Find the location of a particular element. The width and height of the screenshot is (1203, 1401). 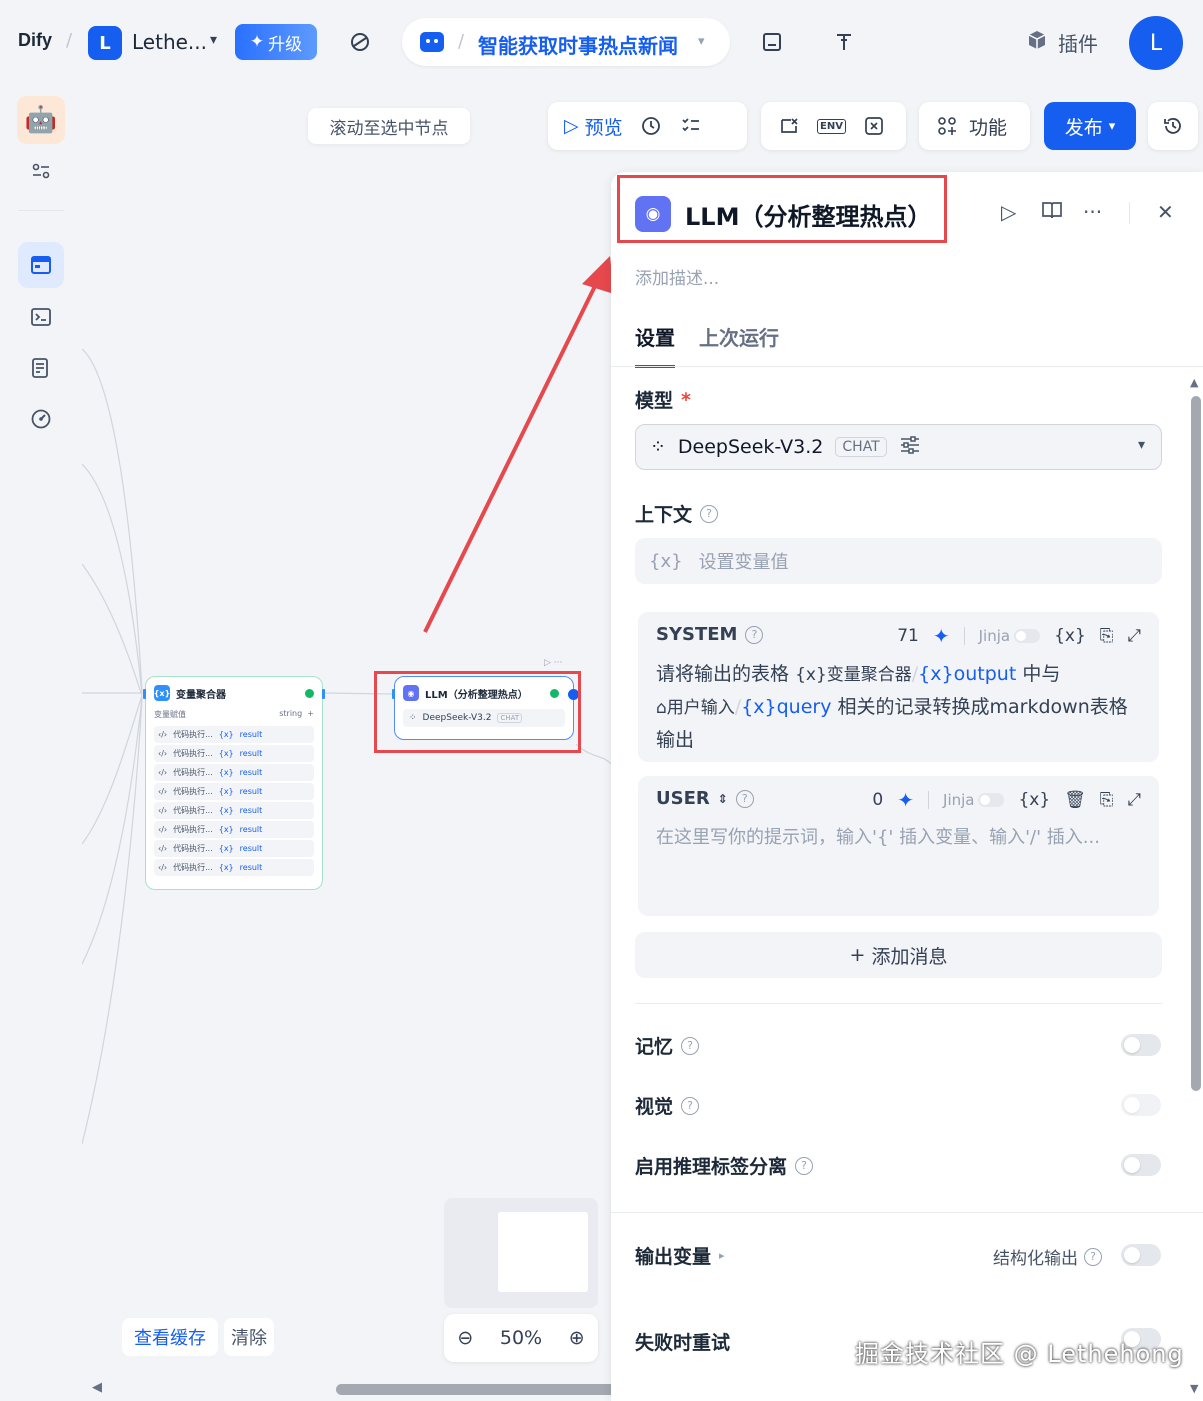

role-switch-icon: ⇕ is located at coordinates (723, 799).